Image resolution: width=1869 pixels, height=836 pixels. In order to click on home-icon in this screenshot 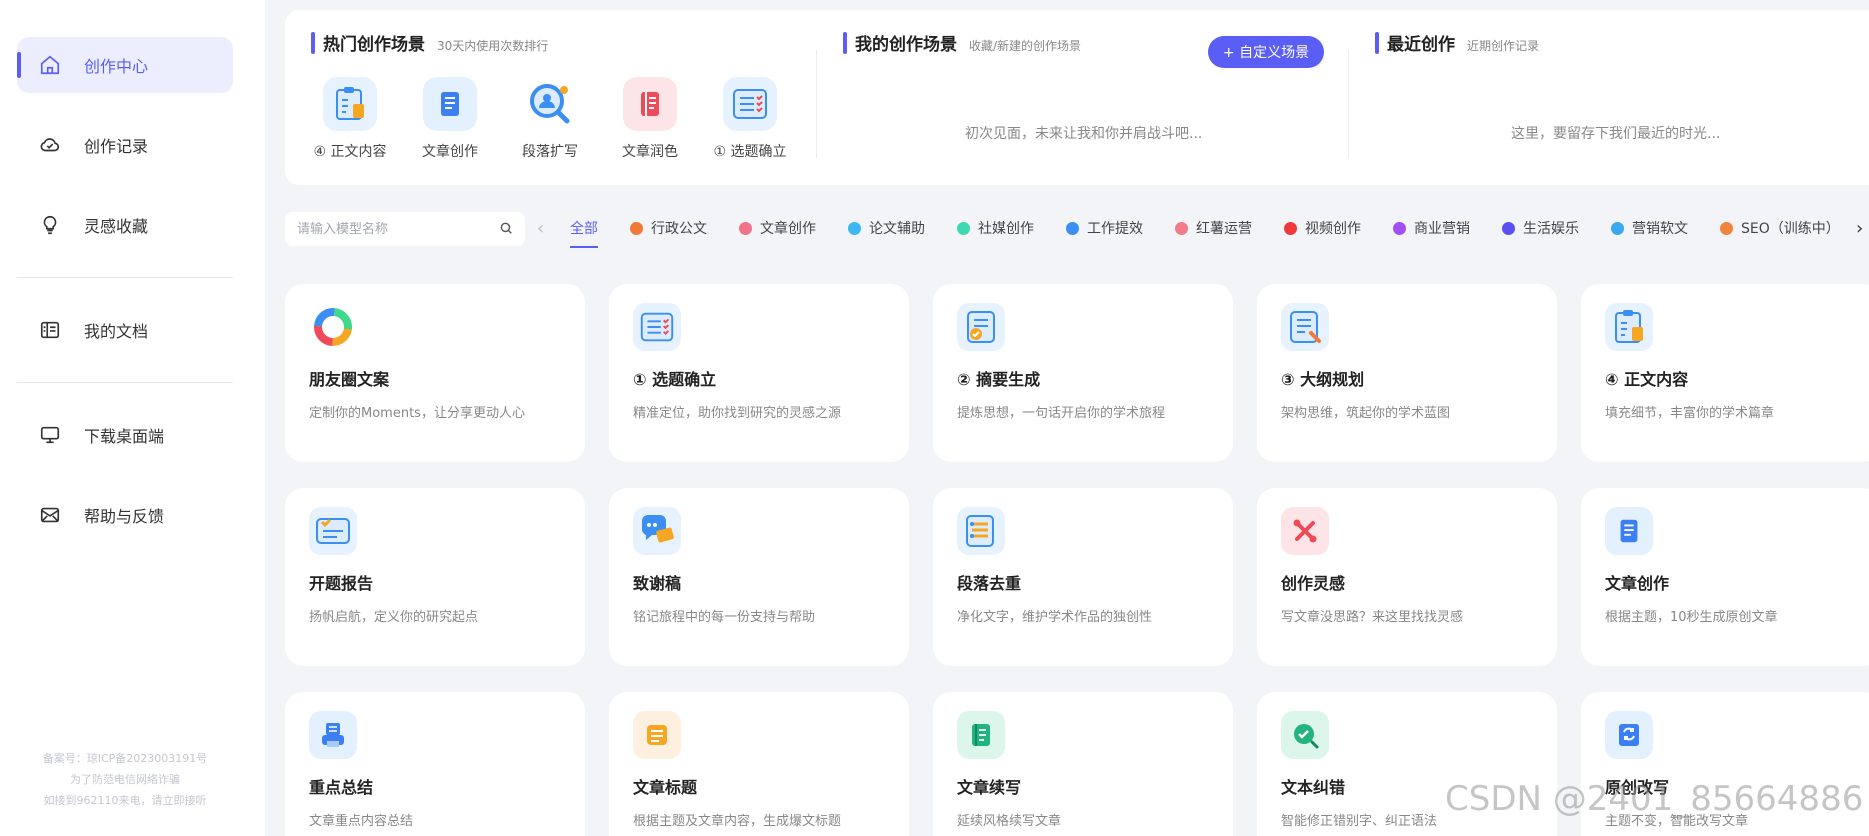, I will do `click(50, 65)`.